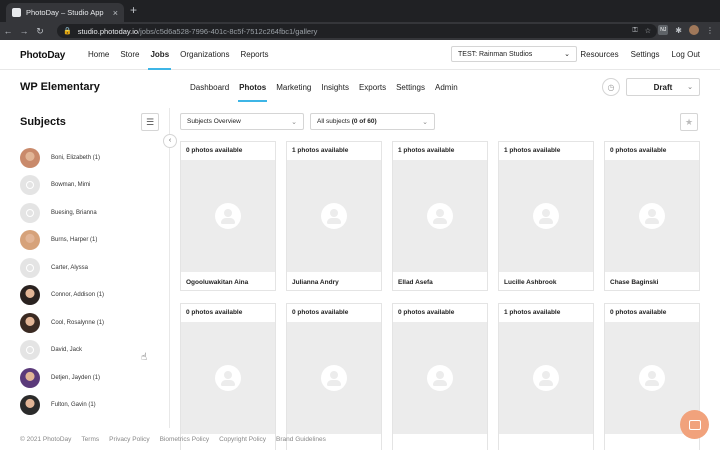 The image size is (720, 450). I want to click on forward-arrow-icon: →, so click(24, 31).